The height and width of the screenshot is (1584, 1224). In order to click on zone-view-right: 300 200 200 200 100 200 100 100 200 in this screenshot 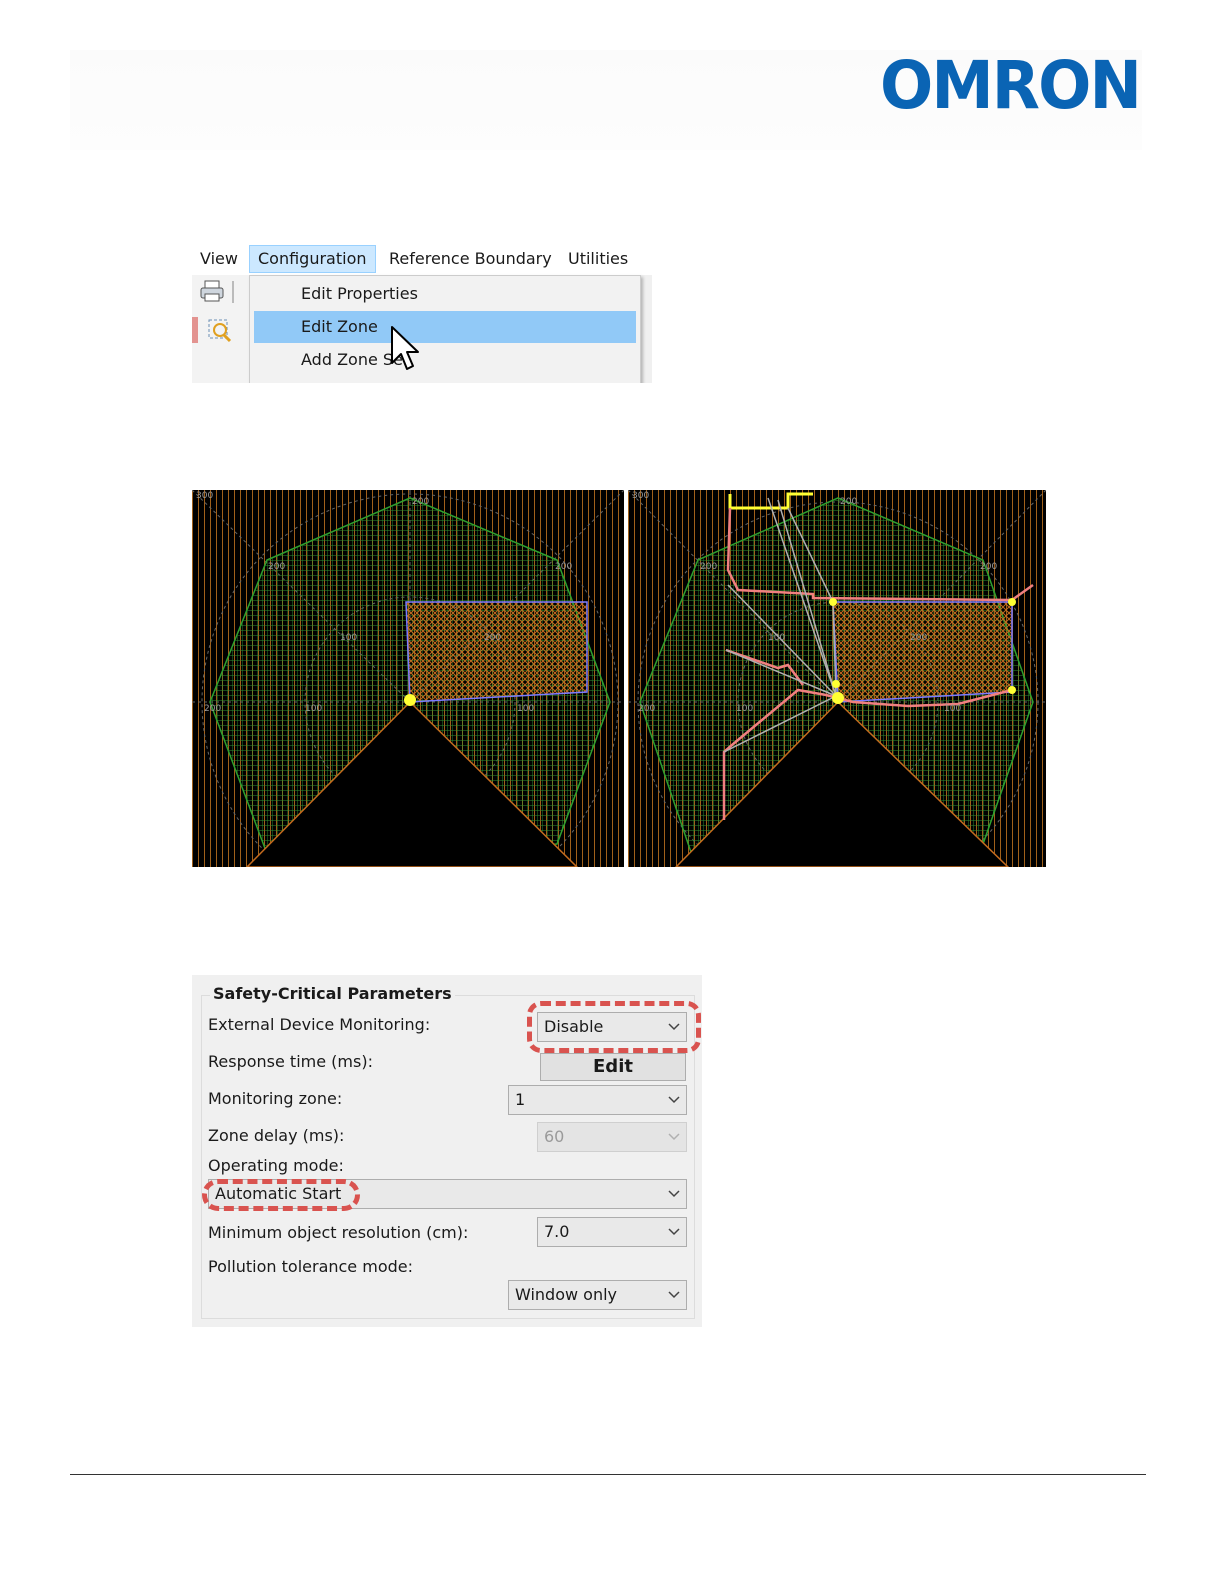, I will do `click(837, 678)`.